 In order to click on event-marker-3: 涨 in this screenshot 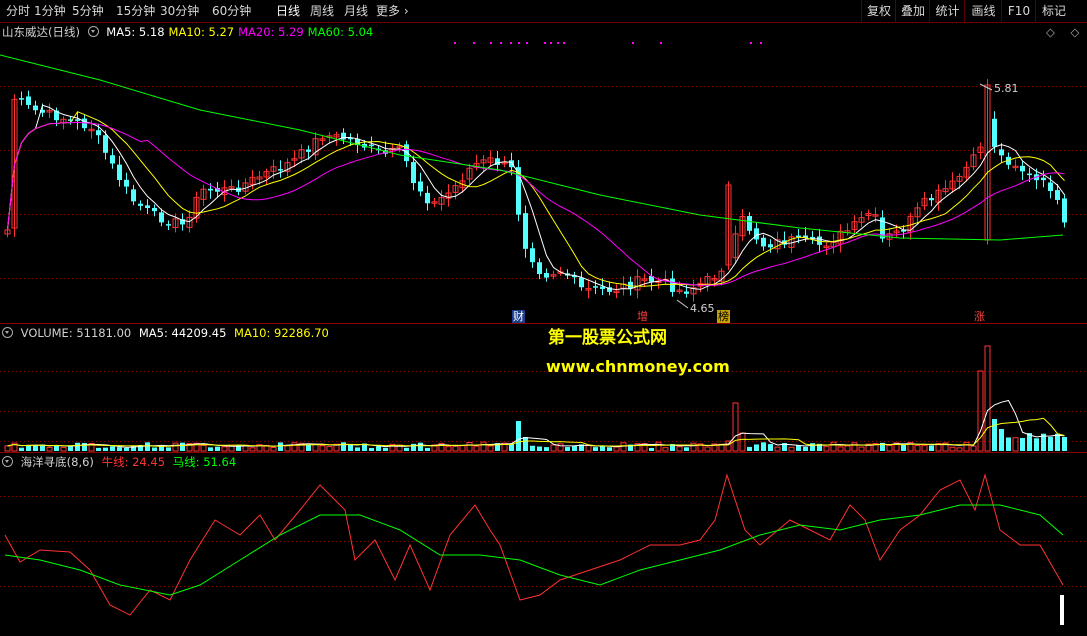, I will do `click(979, 316)`.